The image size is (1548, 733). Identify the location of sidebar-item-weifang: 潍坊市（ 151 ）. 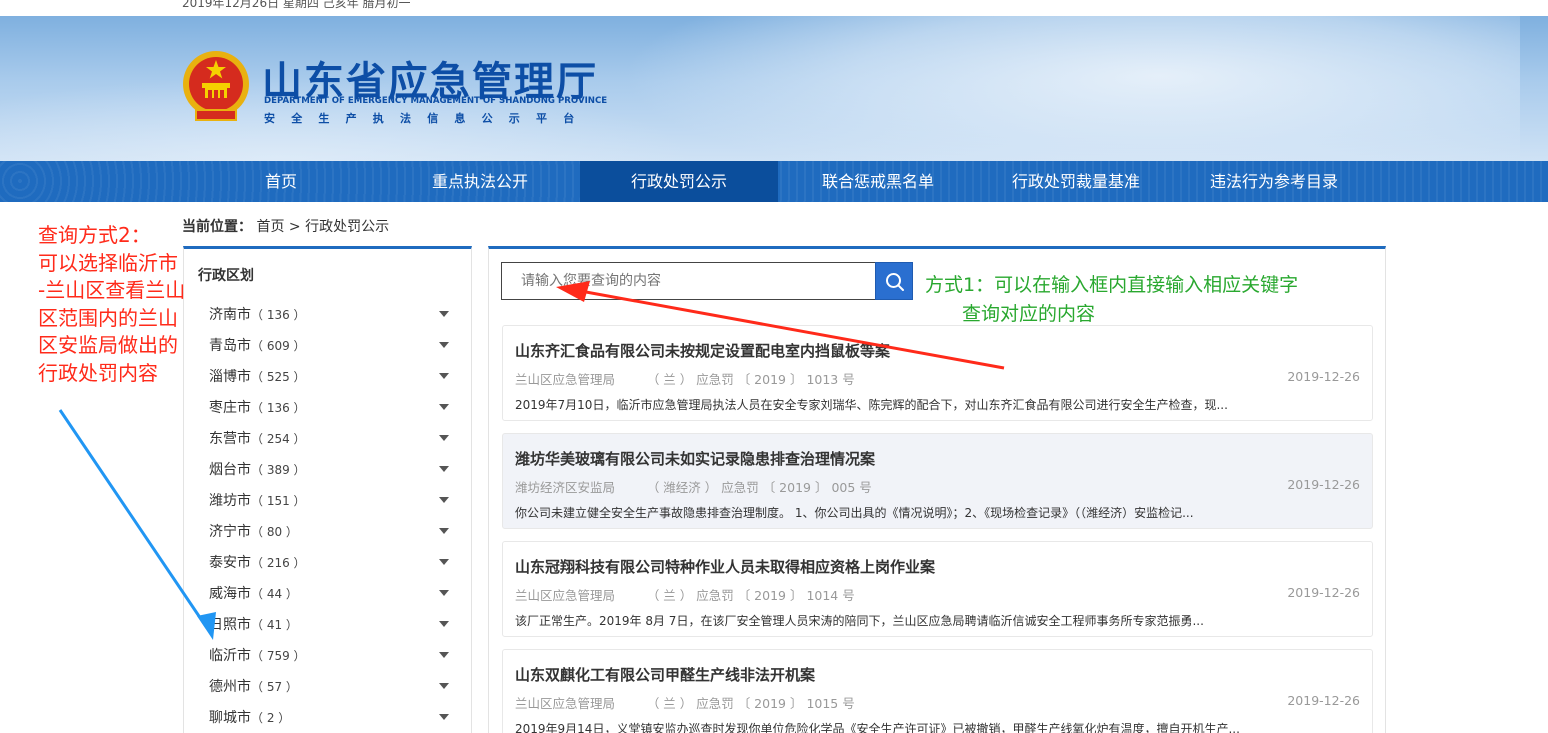
(329, 500).